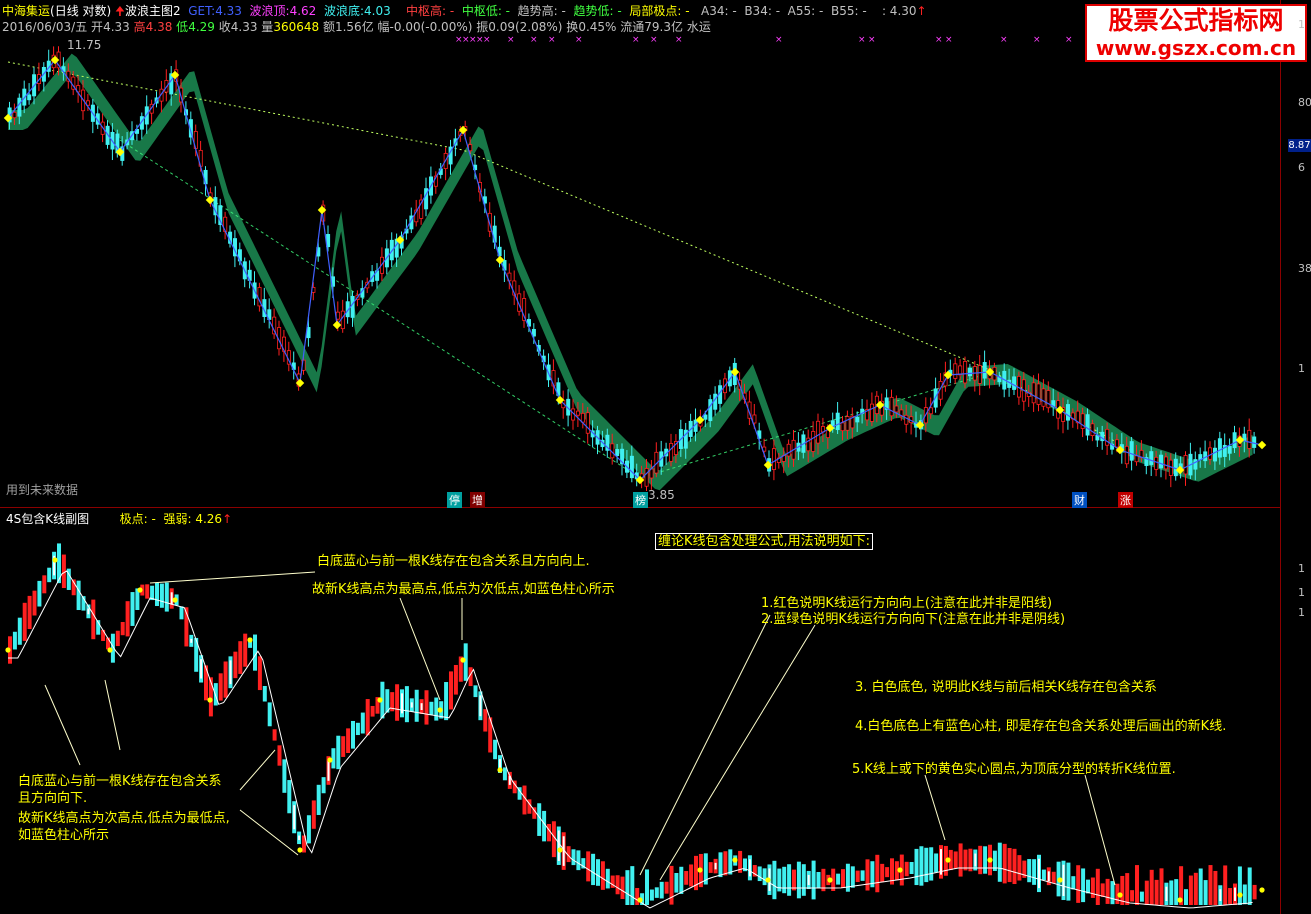 The height and width of the screenshot is (914, 1311). Describe the element at coordinates (805, 11) in the screenshot. I see `a55: A55: -` at that location.